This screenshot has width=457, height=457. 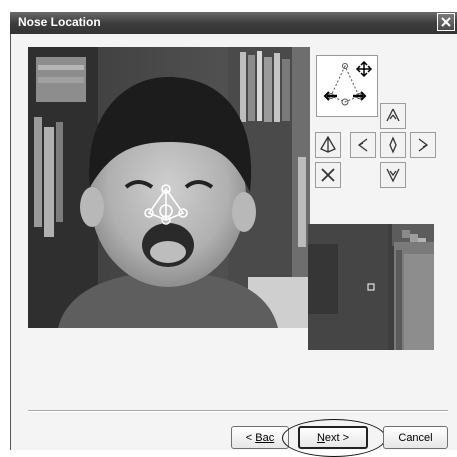 I want to click on next-button: Next >, so click(x=333, y=437).